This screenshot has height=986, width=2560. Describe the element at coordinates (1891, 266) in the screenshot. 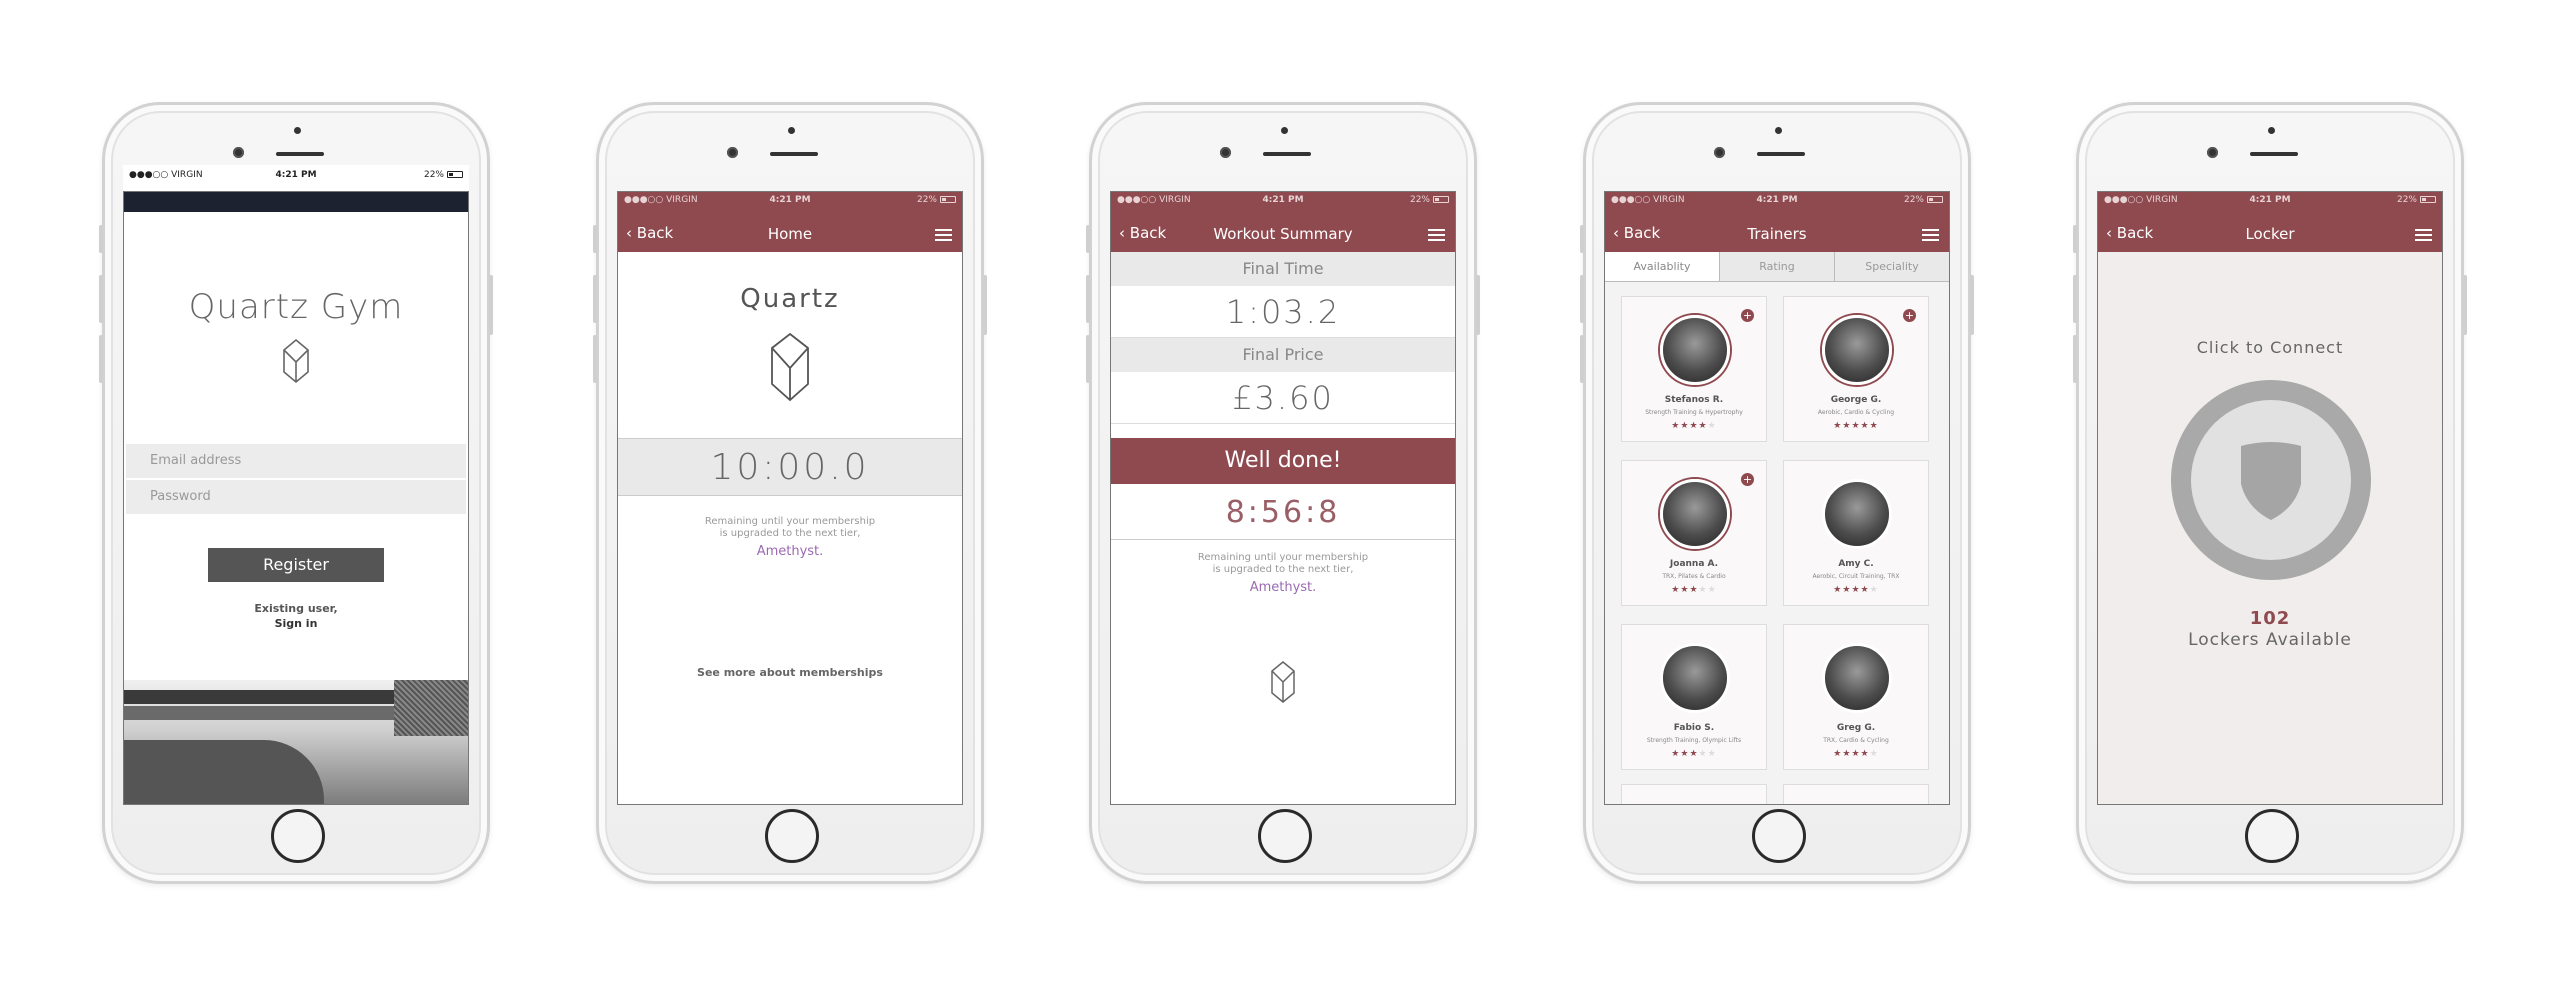

I see `tab-speciality: Speciality` at that location.